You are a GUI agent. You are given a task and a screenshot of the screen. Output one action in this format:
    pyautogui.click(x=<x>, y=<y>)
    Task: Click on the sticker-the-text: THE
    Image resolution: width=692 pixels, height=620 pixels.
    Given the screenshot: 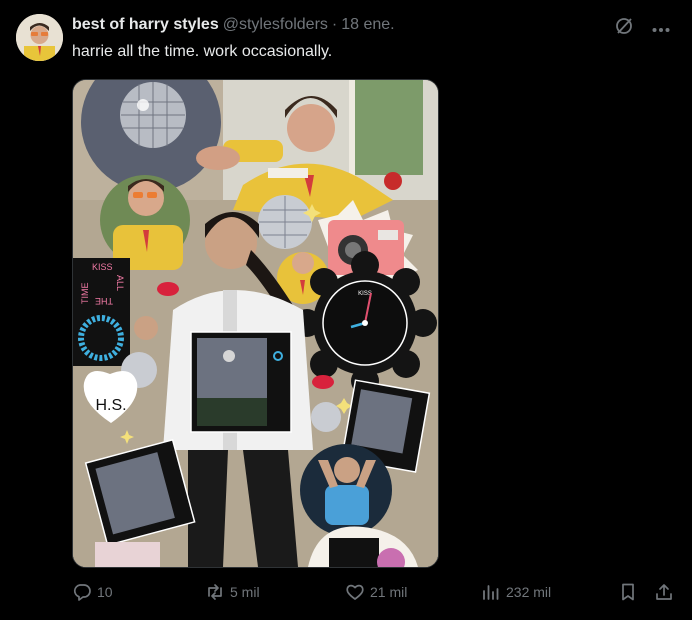 What is the action you would take?
    pyautogui.click(x=104, y=301)
    